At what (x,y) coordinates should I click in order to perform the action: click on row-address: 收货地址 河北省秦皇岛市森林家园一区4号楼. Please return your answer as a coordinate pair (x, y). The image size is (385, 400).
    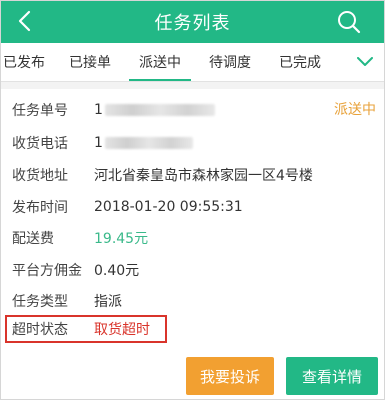
    Looking at the image, I should click on (162, 175).